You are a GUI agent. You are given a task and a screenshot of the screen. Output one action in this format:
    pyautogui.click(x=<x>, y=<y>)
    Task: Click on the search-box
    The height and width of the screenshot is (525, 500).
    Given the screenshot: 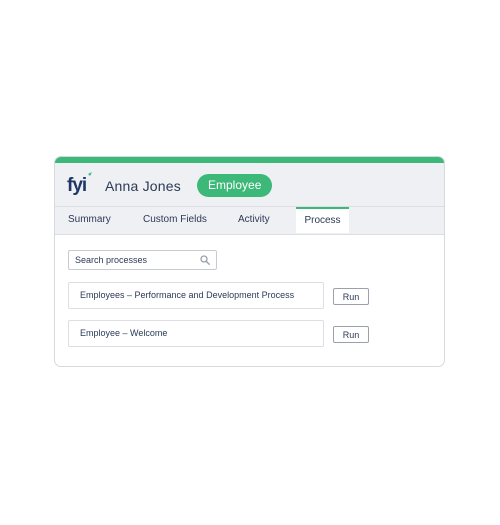 What is the action you would take?
    pyautogui.click(x=142, y=260)
    